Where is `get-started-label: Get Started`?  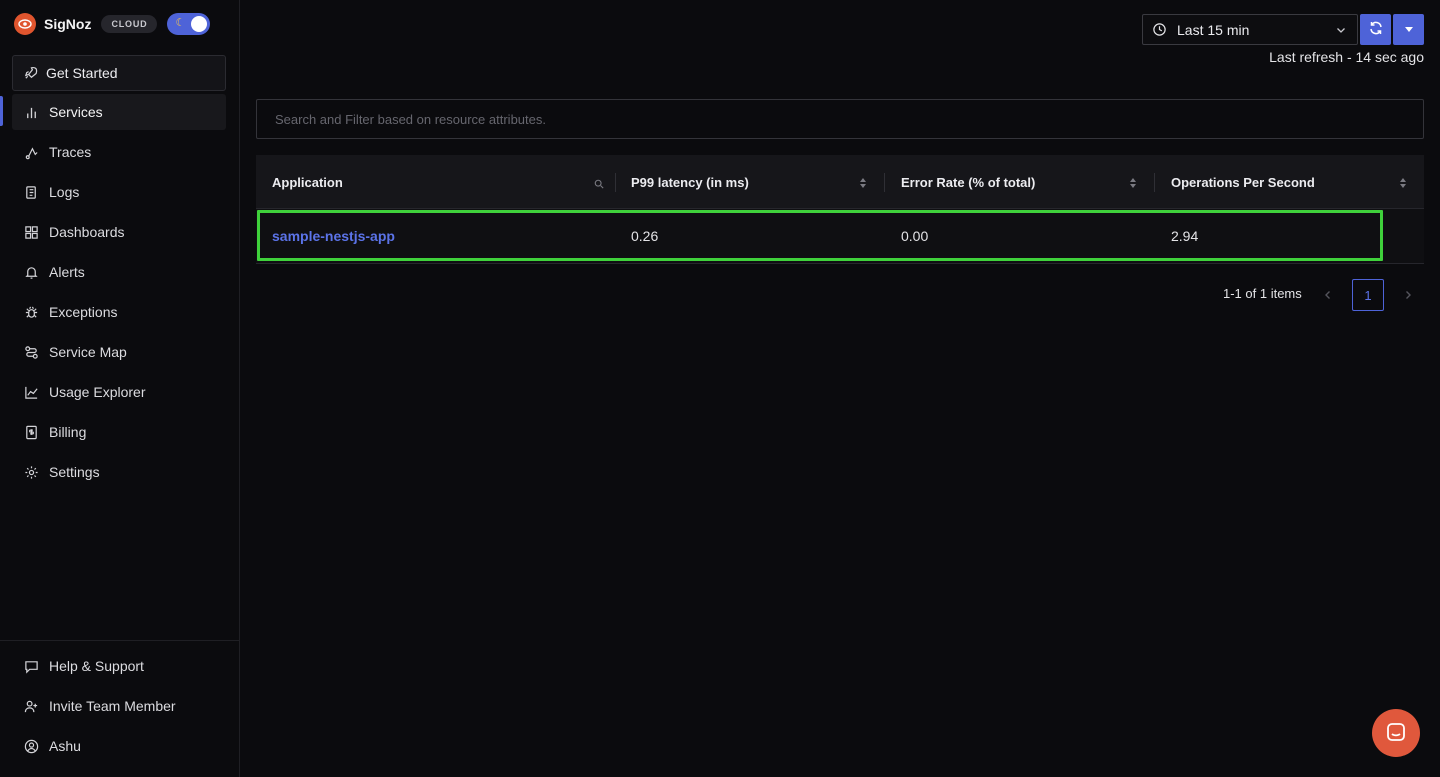
get-started-label: Get Started is located at coordinates (82, 73).